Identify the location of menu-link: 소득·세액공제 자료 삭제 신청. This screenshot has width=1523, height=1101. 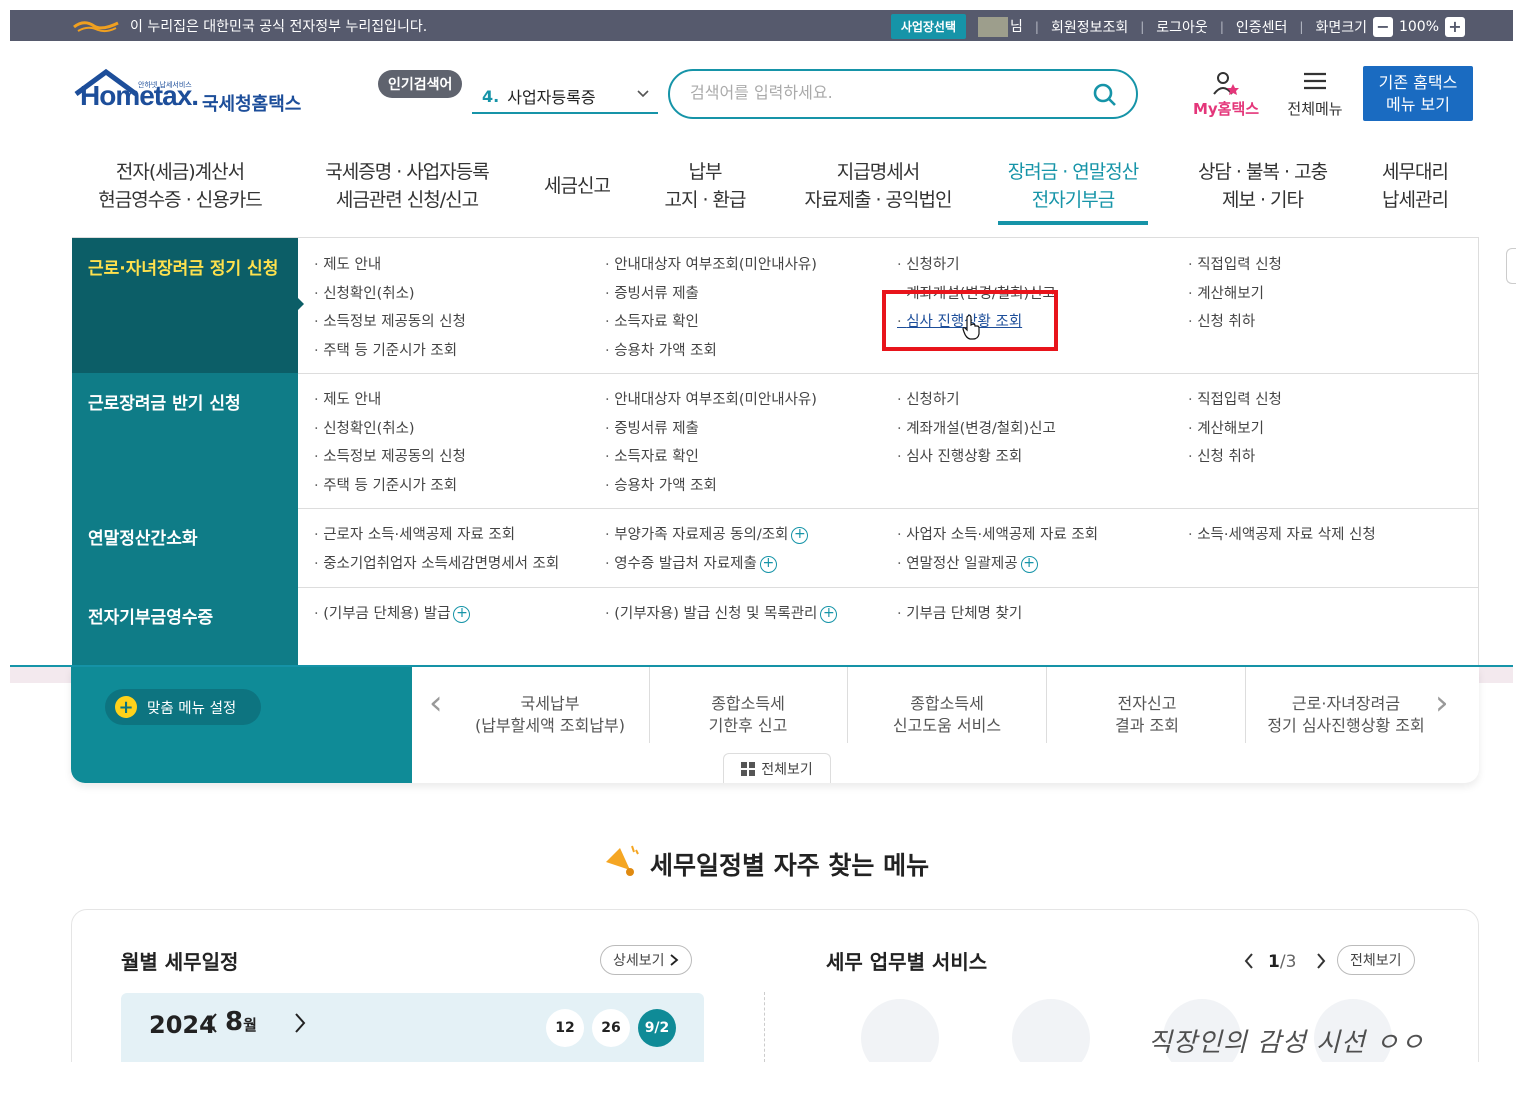
(1282, 533).